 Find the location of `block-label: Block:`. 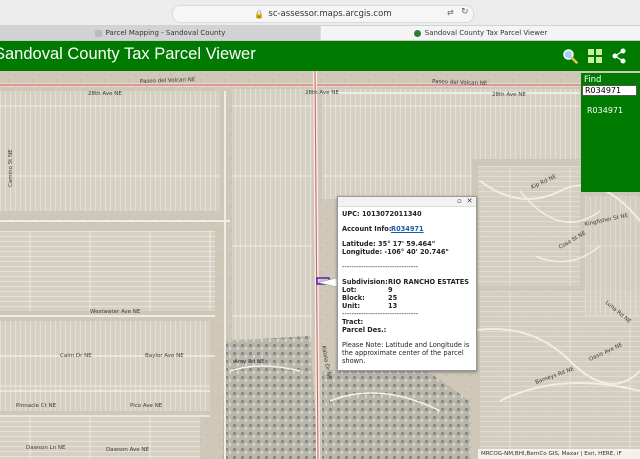

block-label: Block: is located at coordinates (353, 298).